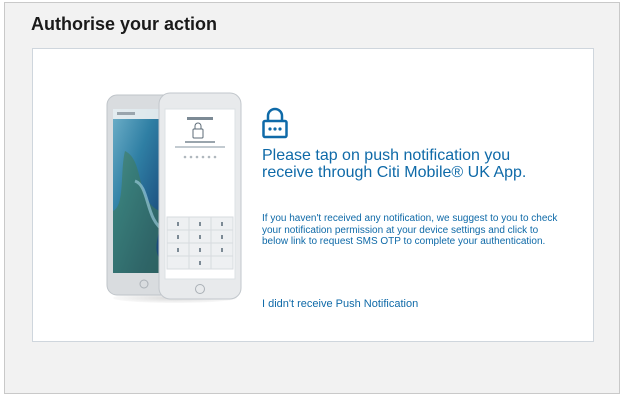 This screenshot has width=626, height=400. I want to click on dialog-title: Authorise your action, so click(124, 24).